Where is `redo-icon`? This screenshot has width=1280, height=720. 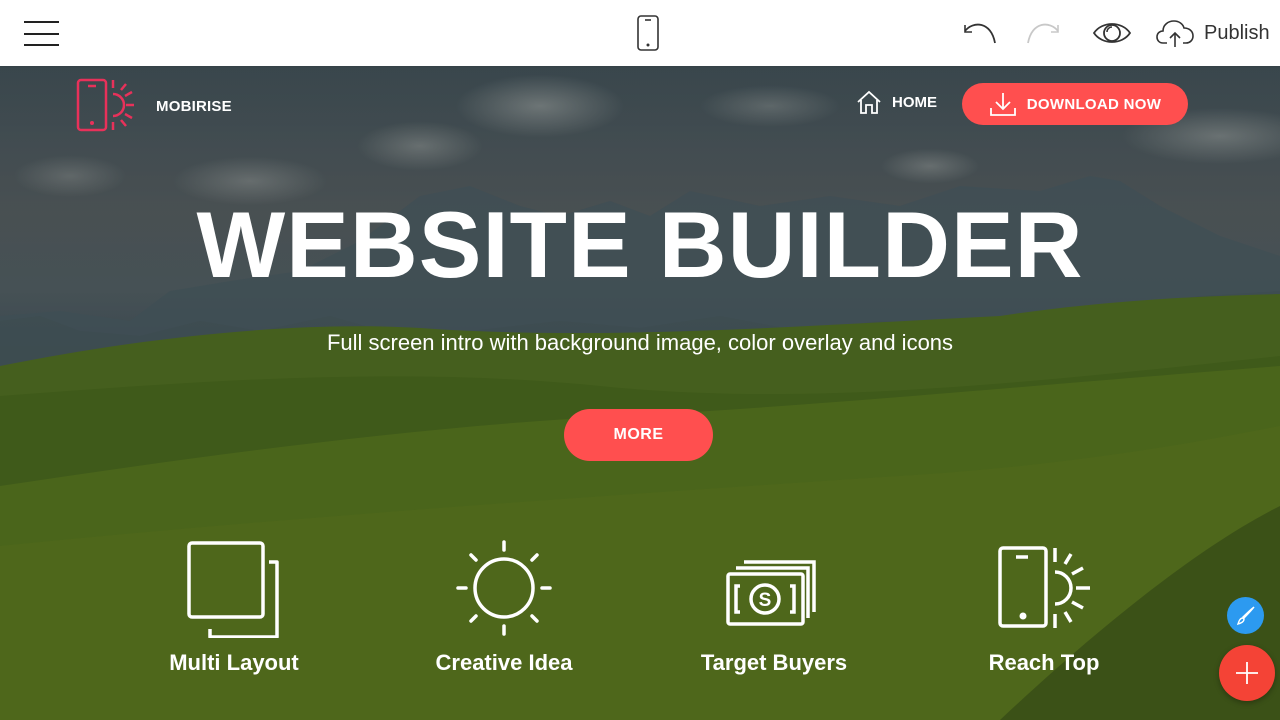 redo-icon is located at coordinates (1043, 33).